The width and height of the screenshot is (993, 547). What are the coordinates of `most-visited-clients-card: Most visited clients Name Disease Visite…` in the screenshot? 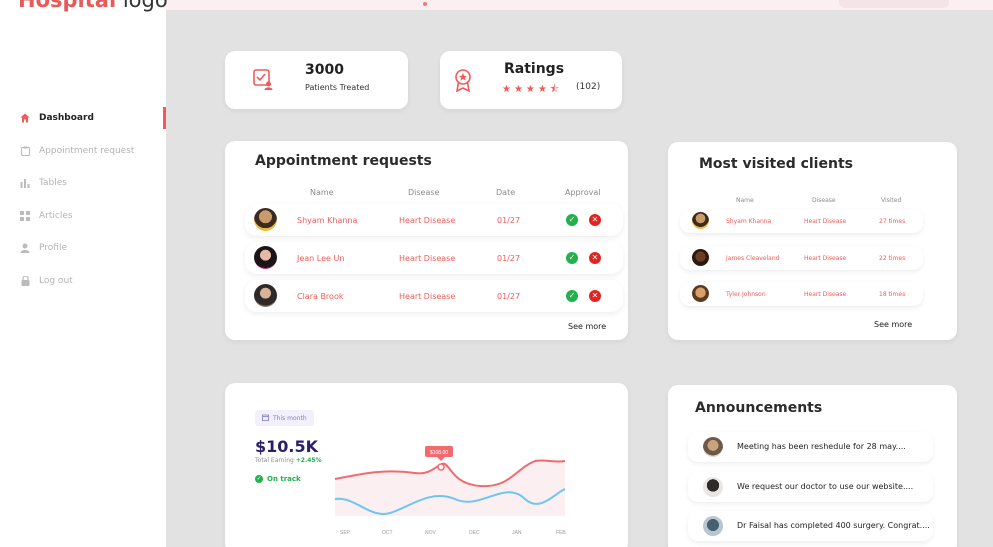 It's located at (812, 241).